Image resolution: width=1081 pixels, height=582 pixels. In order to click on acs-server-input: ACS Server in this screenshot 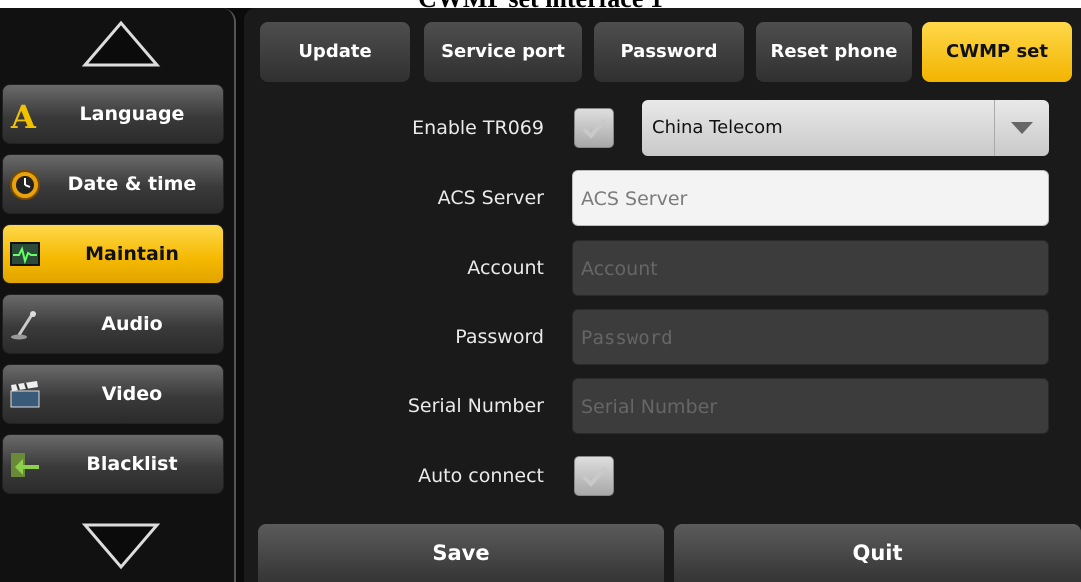, I will do `click(810, 198)`.